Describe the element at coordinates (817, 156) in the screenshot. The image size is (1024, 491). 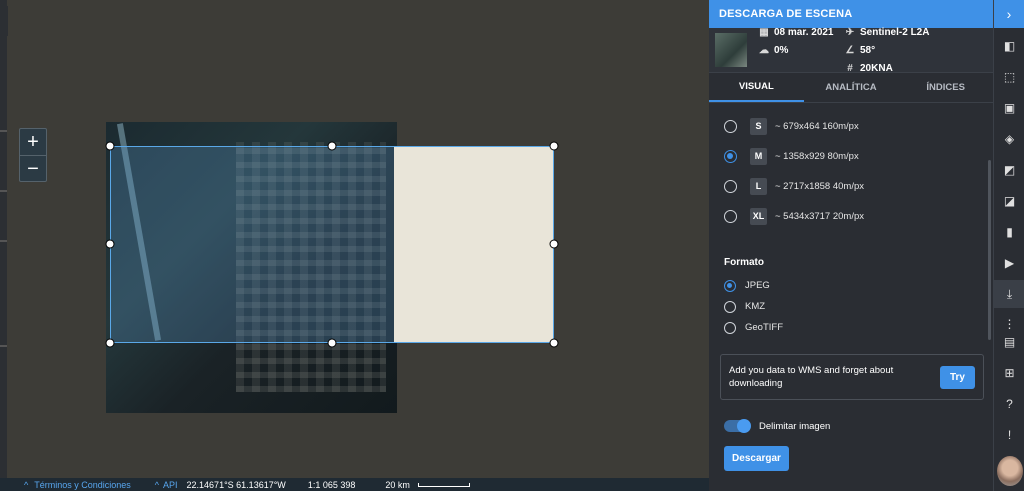
I see `size-text: ~ 1358x929 80m/px` at that location.